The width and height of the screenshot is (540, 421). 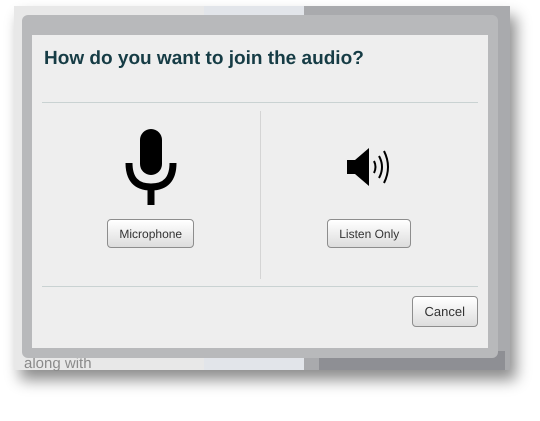 What do you see at coordinates (369, 233) in the screenshot?
I see `listen-only-button: Listen Only` at bounding box center [369, 233].